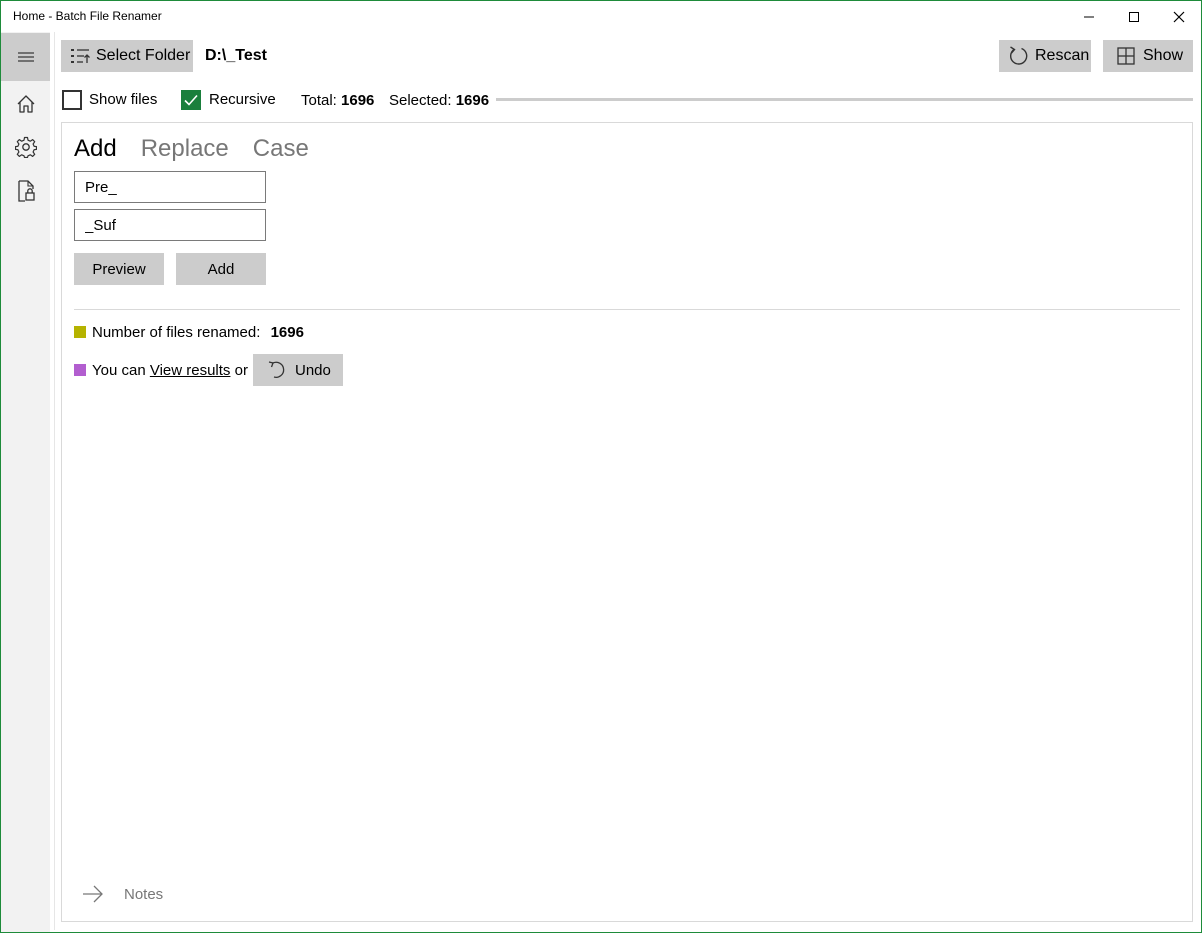 This screenshot has width=1202, height=933. What do you see at coordinates (1062, 55) in the screenshot?
I see `rescan-label: Rescan` at bounding box center [1062, 55].